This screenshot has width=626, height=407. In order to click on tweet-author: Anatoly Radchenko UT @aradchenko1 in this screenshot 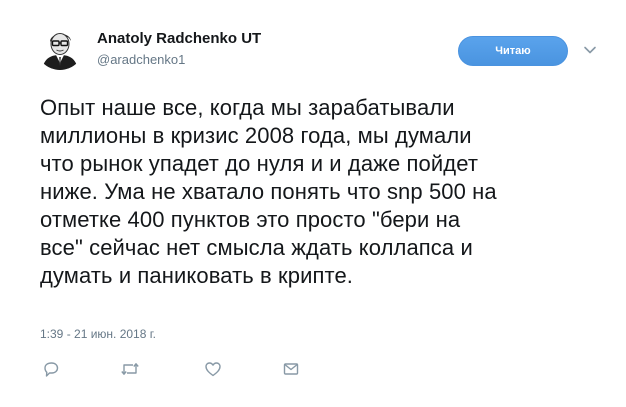, I will do `click(179, 49)`.